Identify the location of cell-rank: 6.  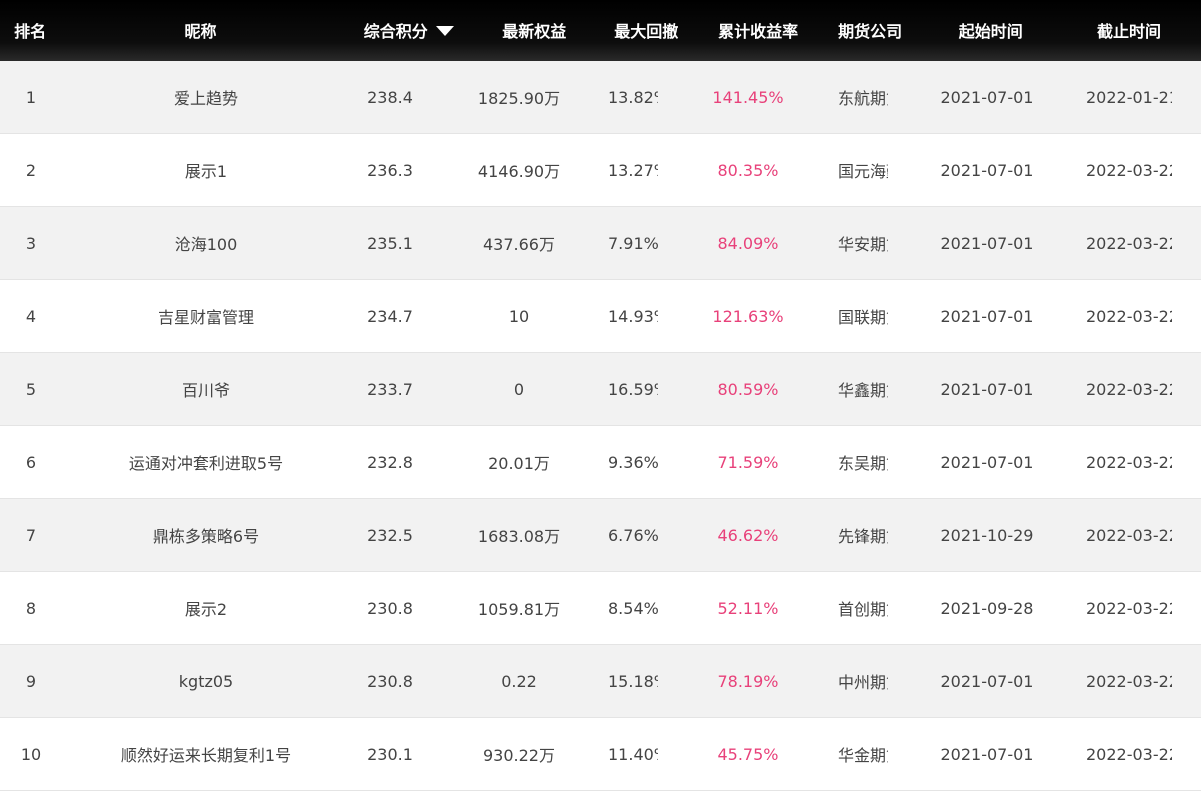
(31, 462).